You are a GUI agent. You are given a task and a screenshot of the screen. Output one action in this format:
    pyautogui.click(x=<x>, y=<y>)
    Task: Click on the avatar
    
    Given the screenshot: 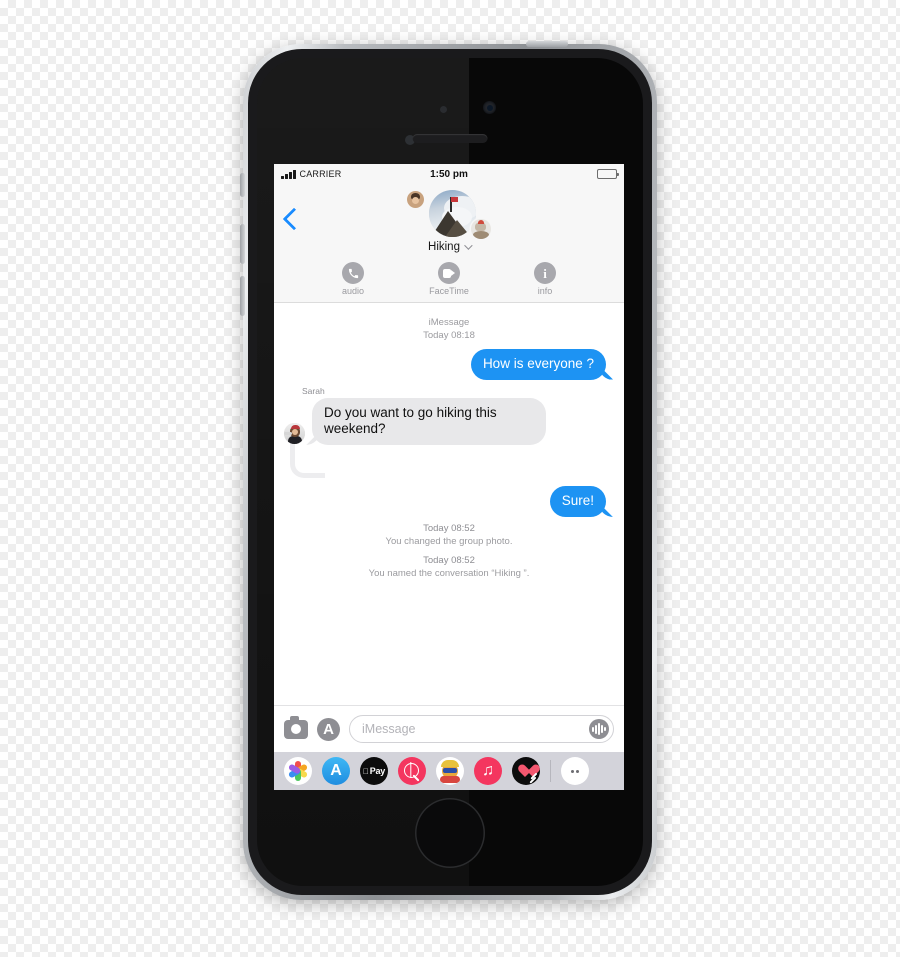 What is the action you would take?
    pyautogui.click(x=294, y=434)
    